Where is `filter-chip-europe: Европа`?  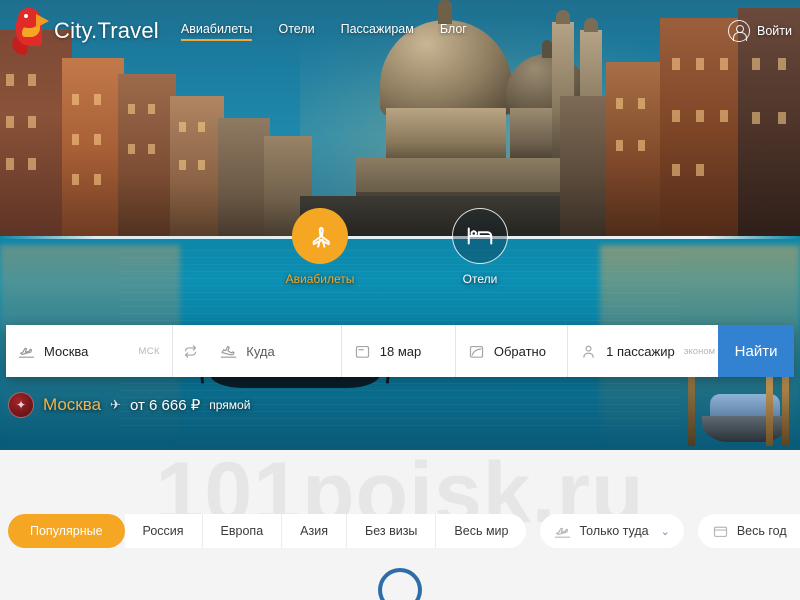
filter-chip-europe: Европа is located at coordinates (242, 531).